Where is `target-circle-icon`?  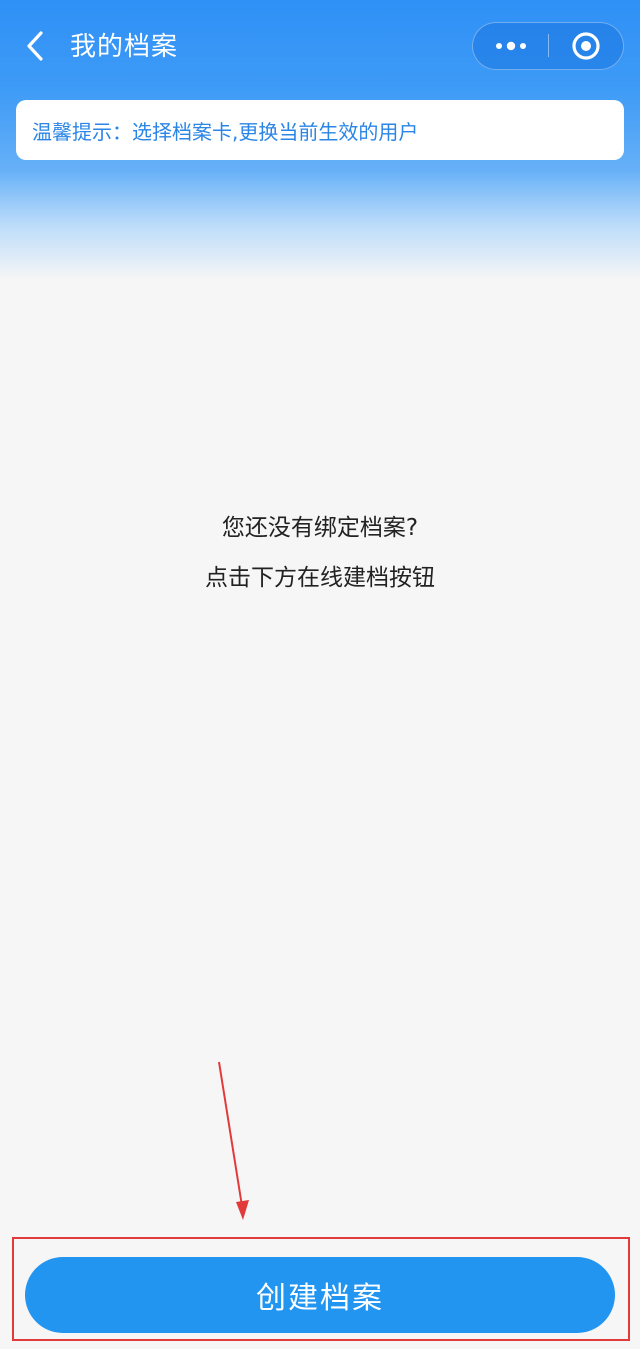 target-circle-icon is located at coordinates (585, 45).